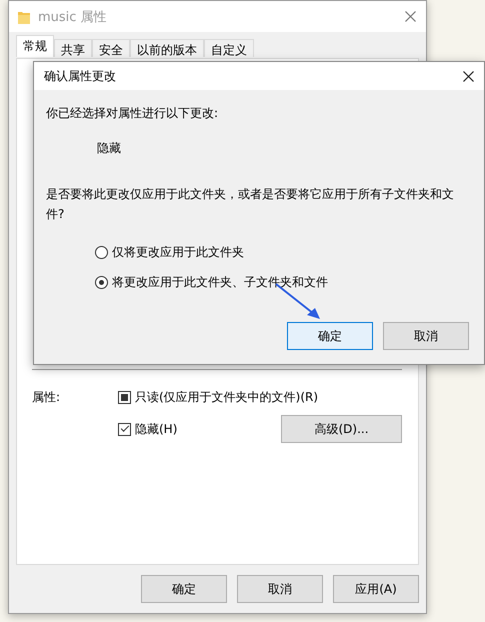 This screenshot has width=485, height=622. Describe the element at coordinates (80, 76) in the screenshot. I see `dialog-title: 确认属性更改` at that location.